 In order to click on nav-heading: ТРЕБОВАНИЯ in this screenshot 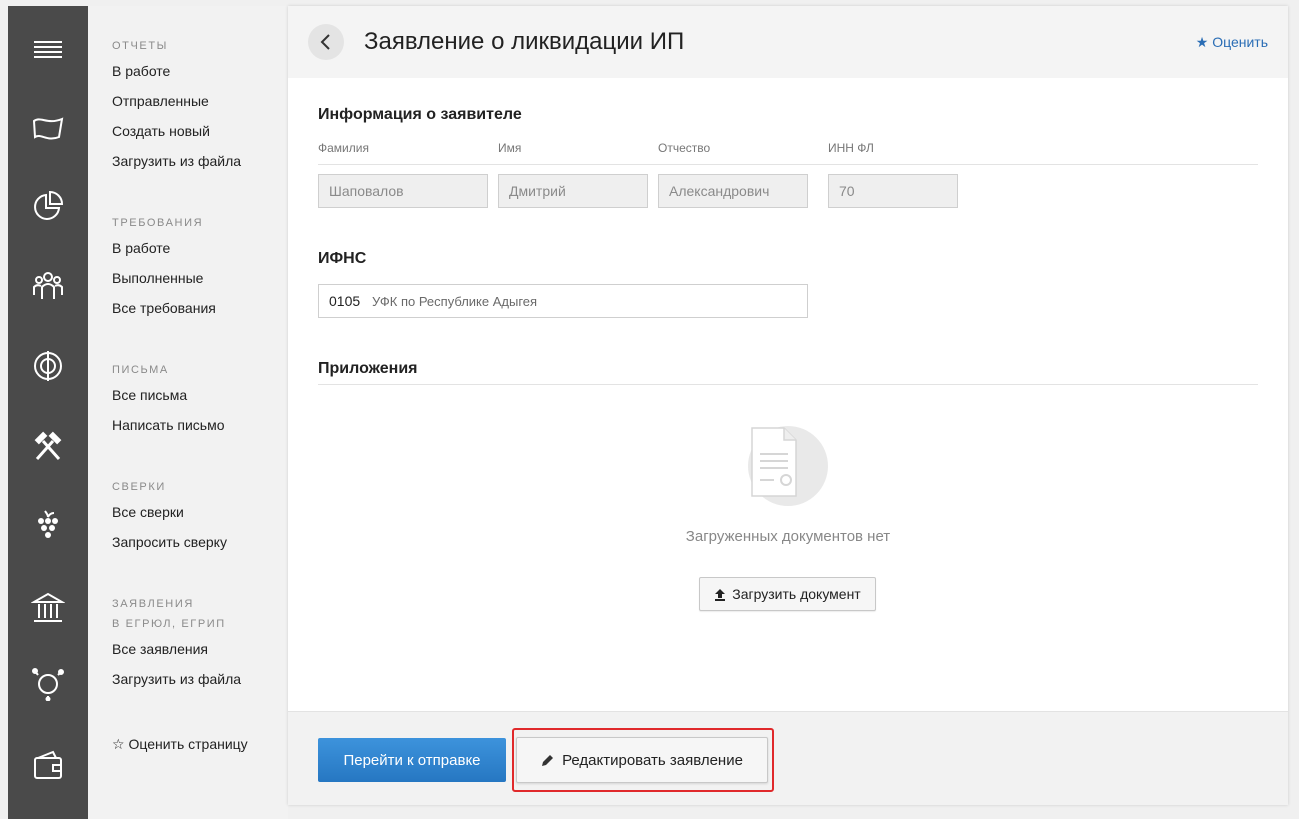, I will do `click(158, 223)`.